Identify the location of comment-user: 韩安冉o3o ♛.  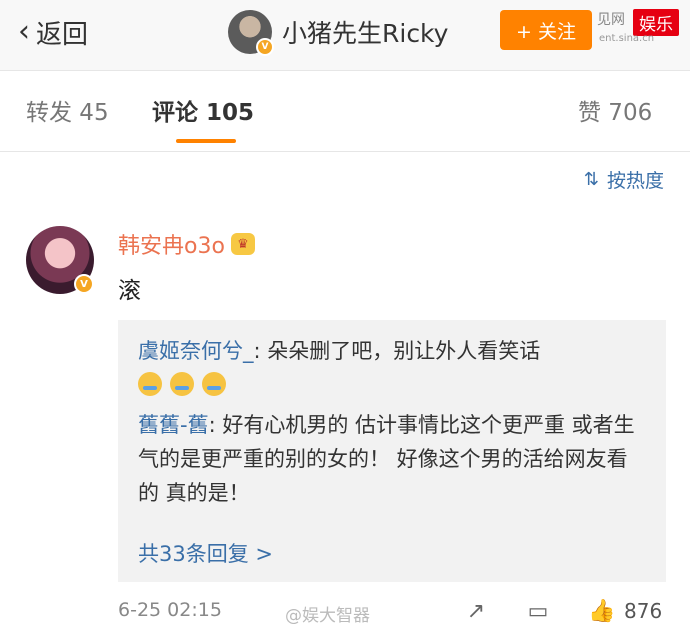
(186, 244).